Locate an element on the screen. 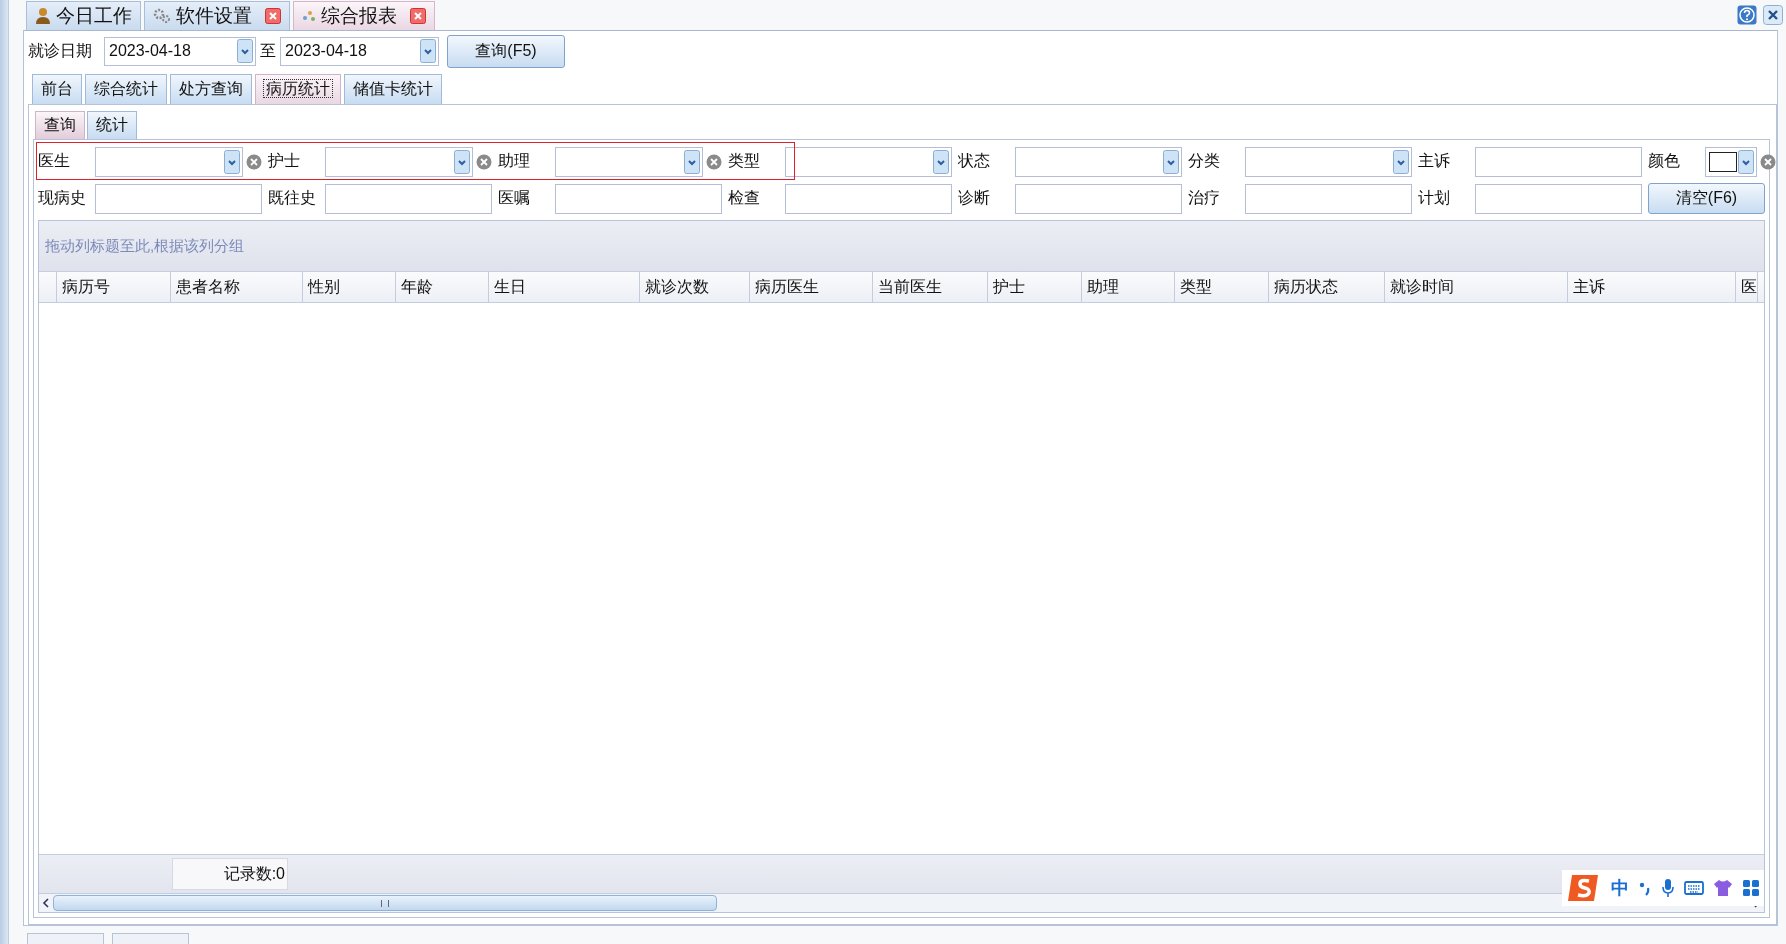 This screenshot has width=1786, height=944. filter-label: 护士 is located at coordinates (284, 161).